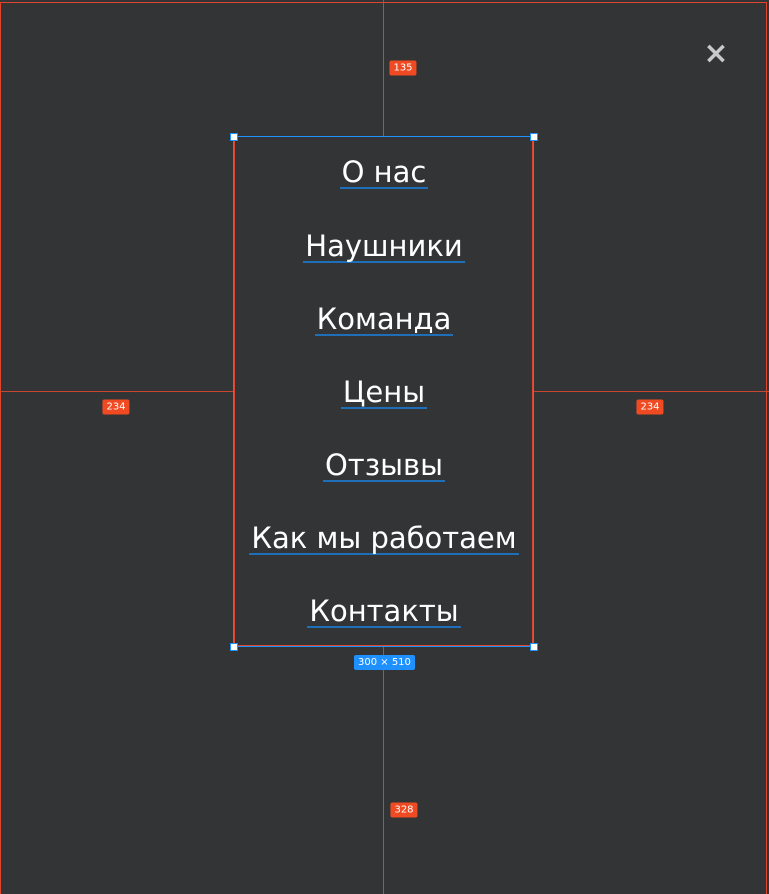 The width and height of the screenshot is (769, 894). What do you see at coordinates (403, 68) in the screenshot?
I see `distance-top-badge: 135` at bounding box center [403, 68].